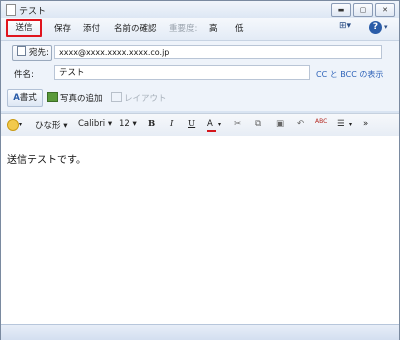 The height and width of the screenshot is (340, 400). What do you see at coordinates (341, 124) in the screenshot?
I see `list-icon: ☰` at bounding box center [341, 124].